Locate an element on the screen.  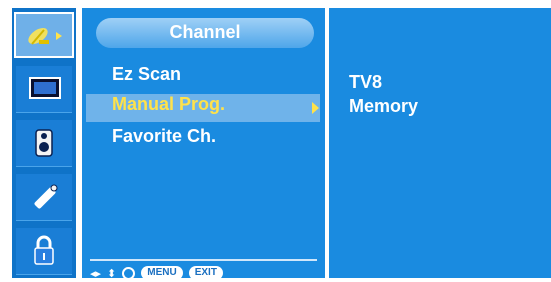
nav-divider is located at coordinates (203, 260).